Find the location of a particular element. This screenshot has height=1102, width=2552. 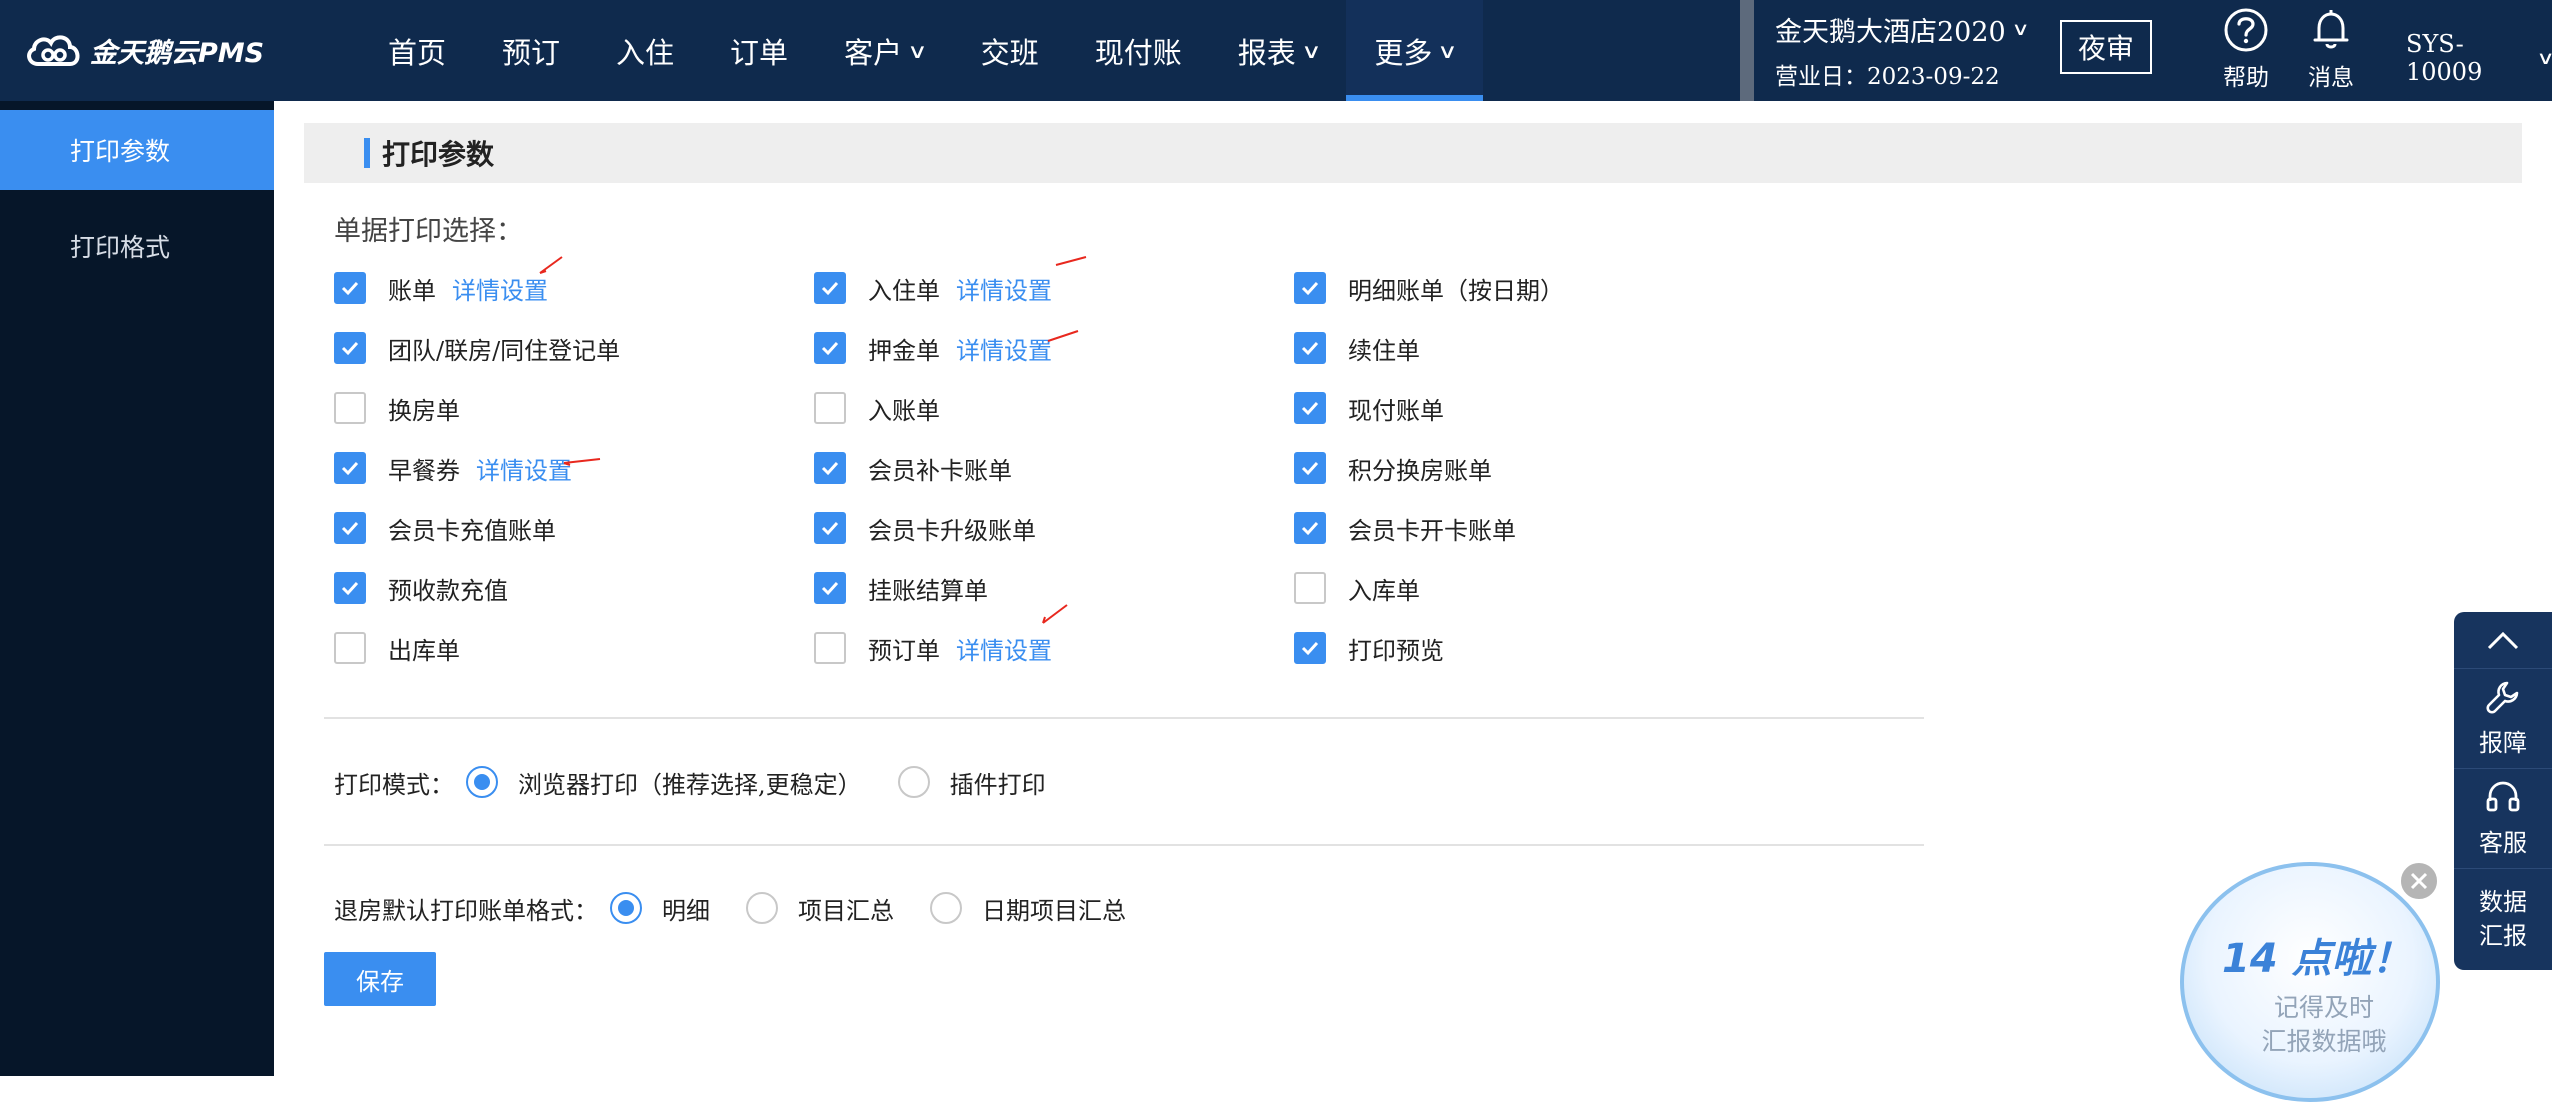

nav-shift-handover: 交班 is located at coordinates (1010, 50).